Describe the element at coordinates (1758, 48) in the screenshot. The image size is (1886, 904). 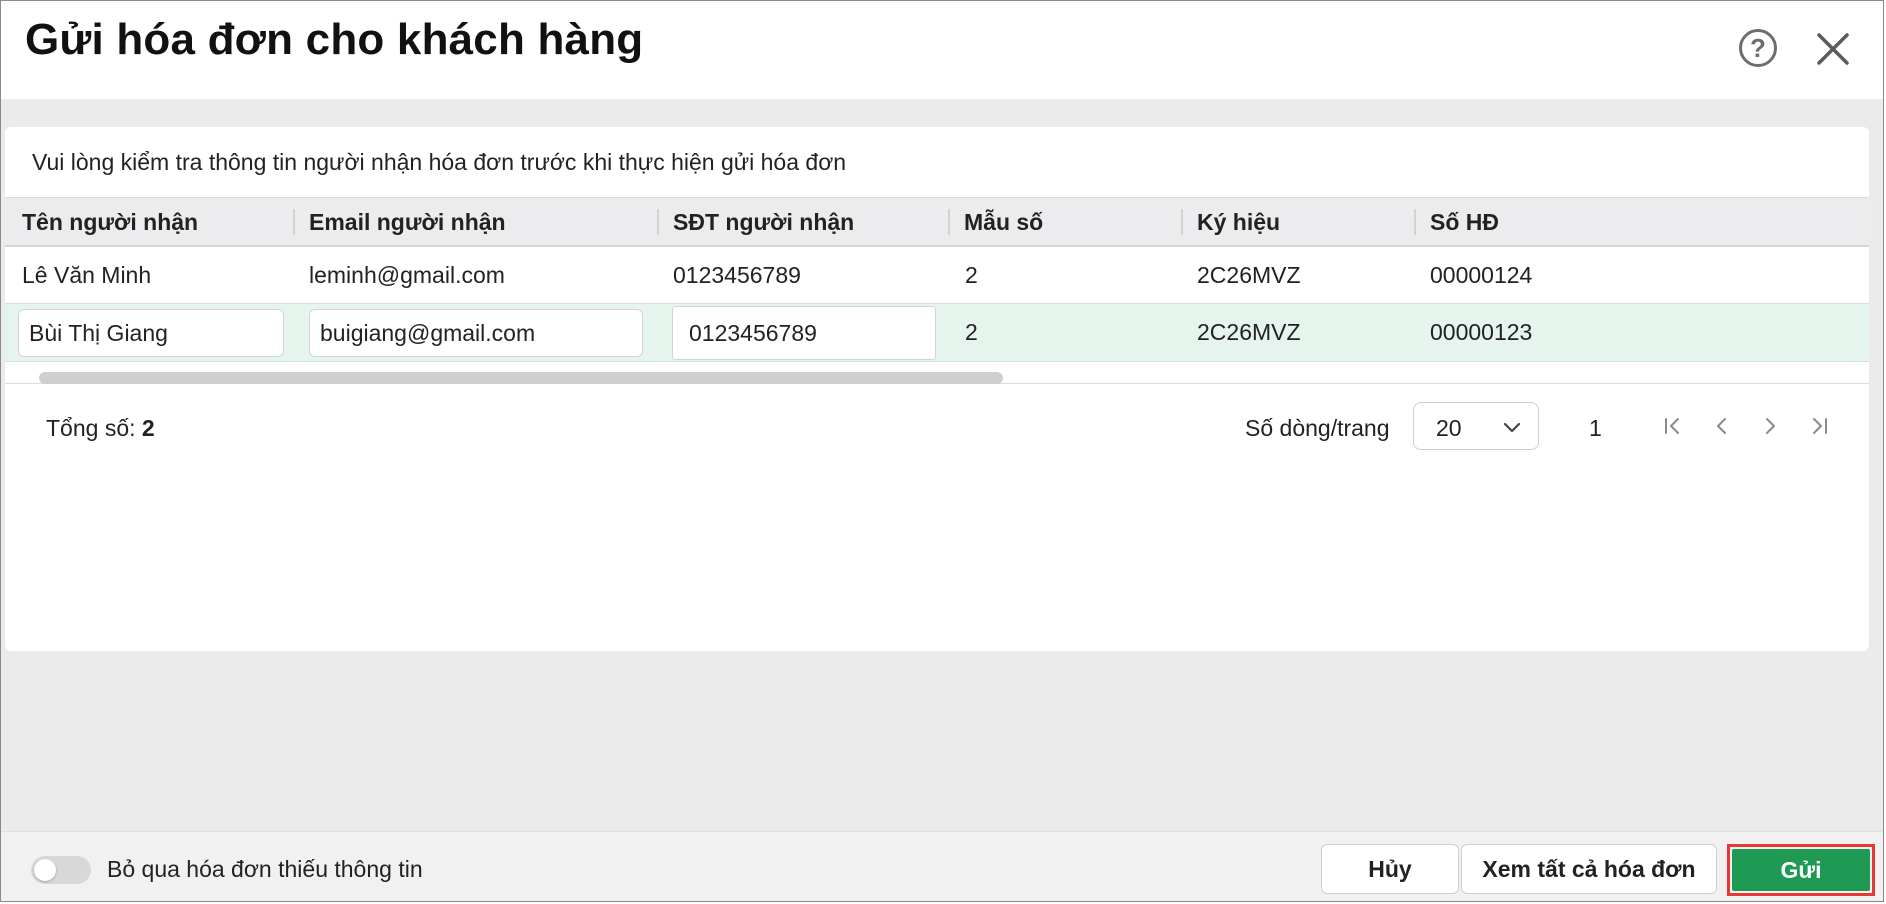
I see `help-icon: ?` at that location.